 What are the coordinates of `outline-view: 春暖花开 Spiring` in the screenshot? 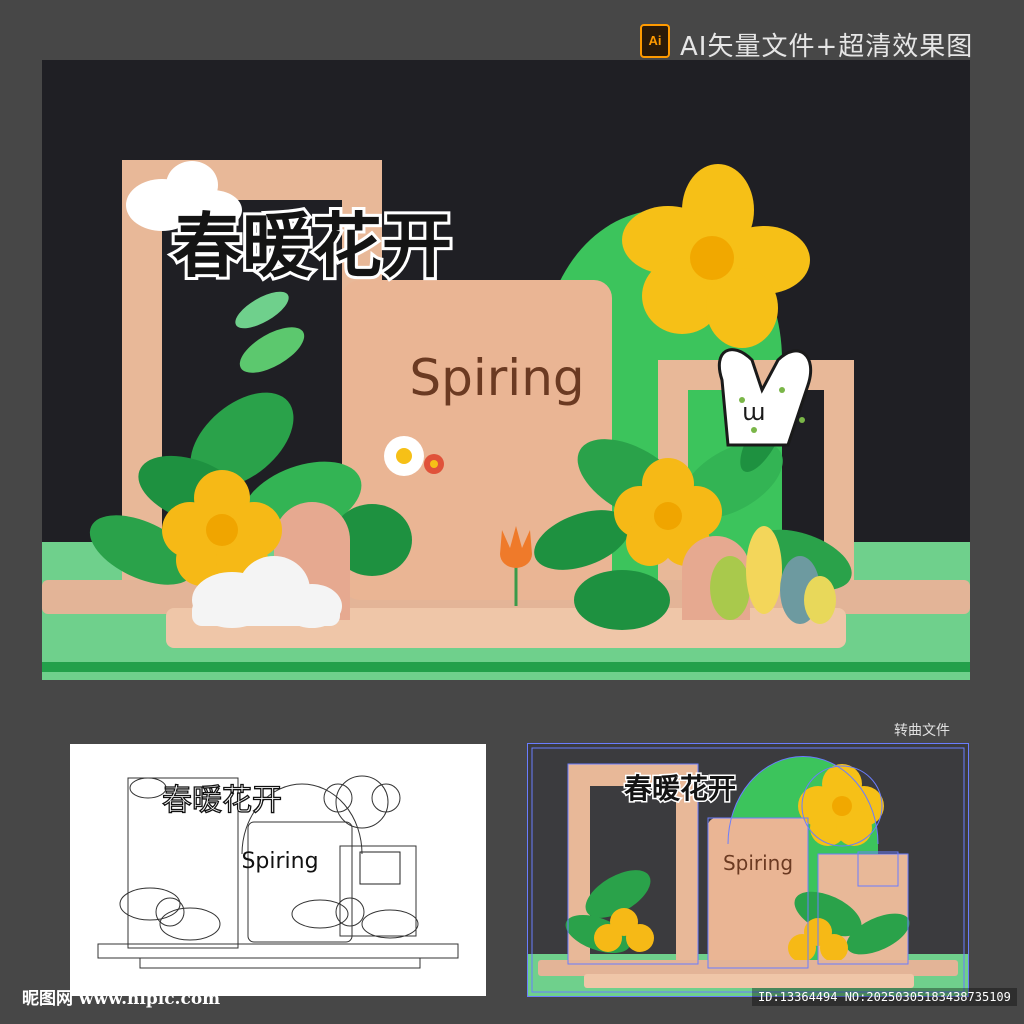 It's located at (278, 870).